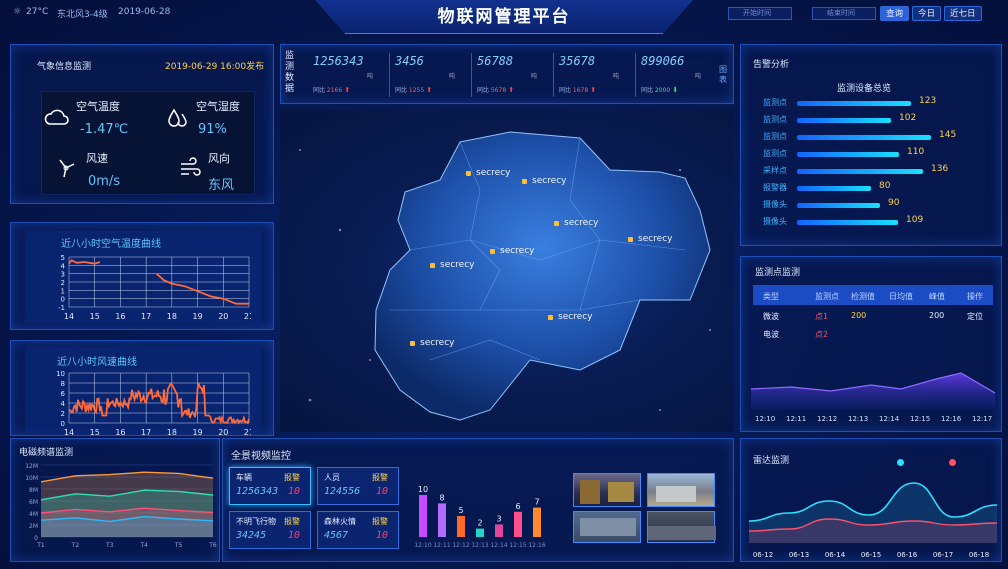  What do you see at coordinates (771, 316) in the screenshot?
I see `table-cell: 微波` at bounding box center [771, 316].